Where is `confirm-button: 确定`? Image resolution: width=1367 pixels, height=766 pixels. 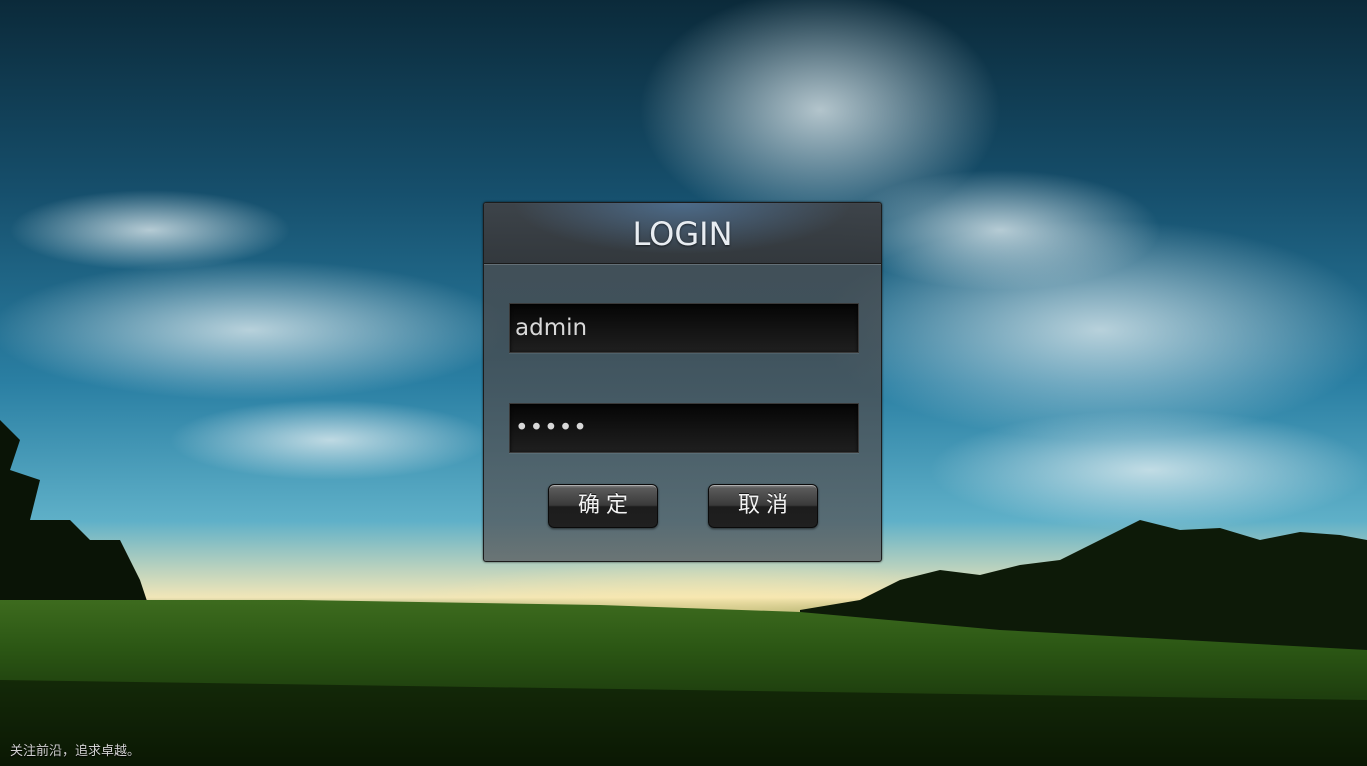
confirm-button: 确定 is located at coordinates (603, 506).